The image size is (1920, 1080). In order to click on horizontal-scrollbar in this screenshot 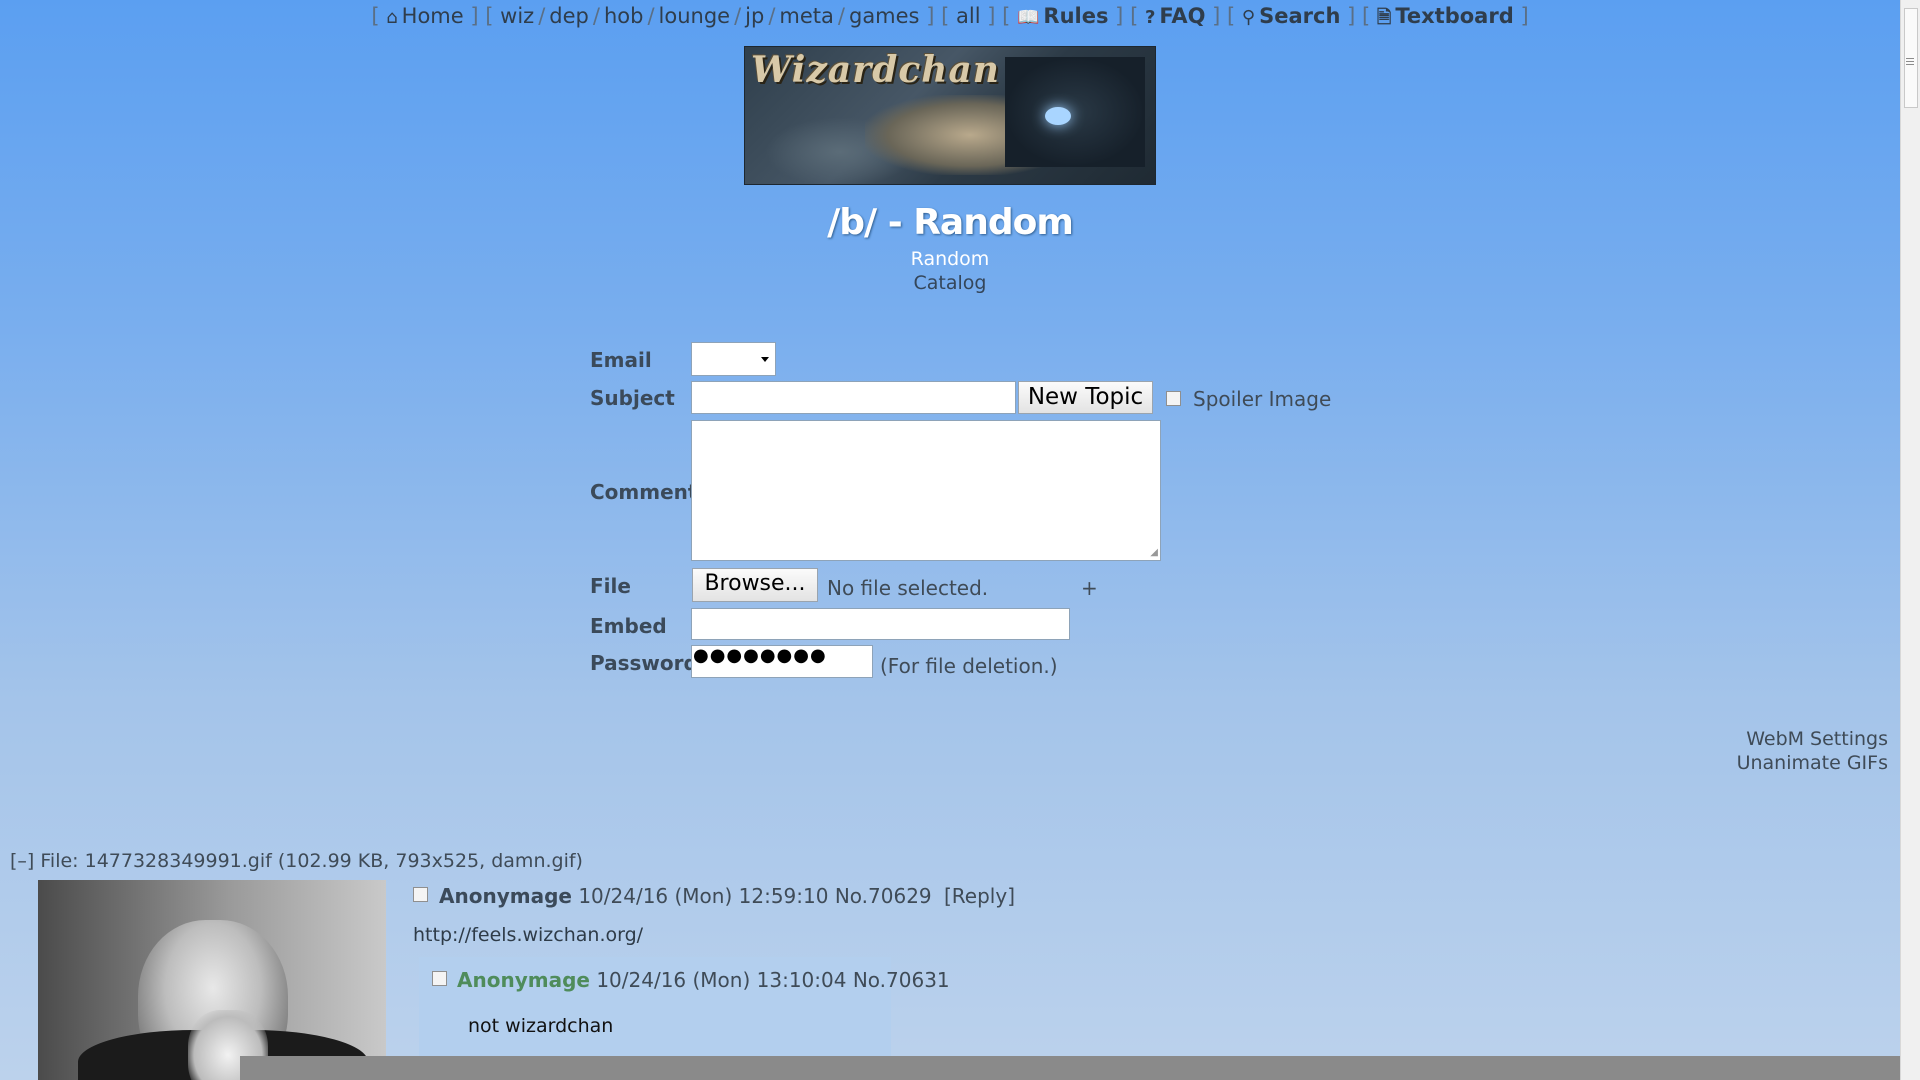, I will do `click(1070, 1068)`.